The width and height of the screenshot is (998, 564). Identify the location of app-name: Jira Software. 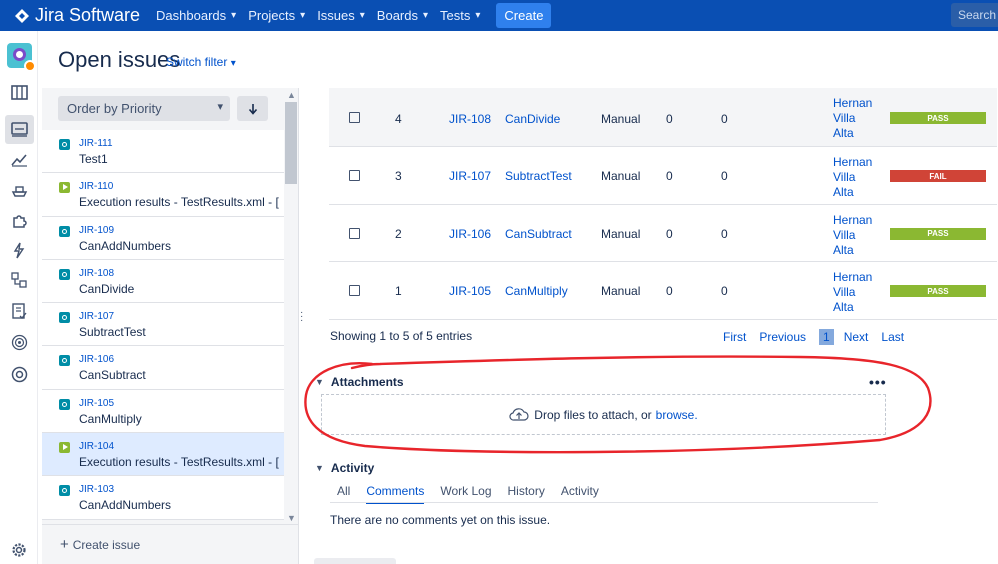
(88, 15).